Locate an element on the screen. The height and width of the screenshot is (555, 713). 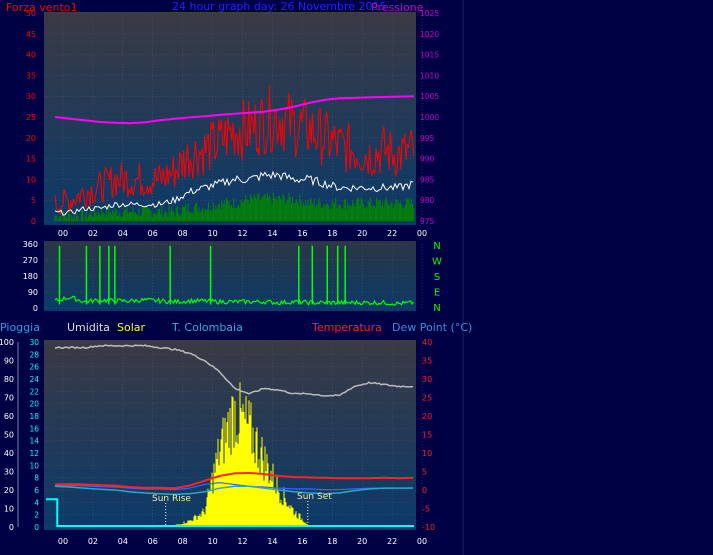
sun-set-label: Sun Set is located at coordinates (314, 497).